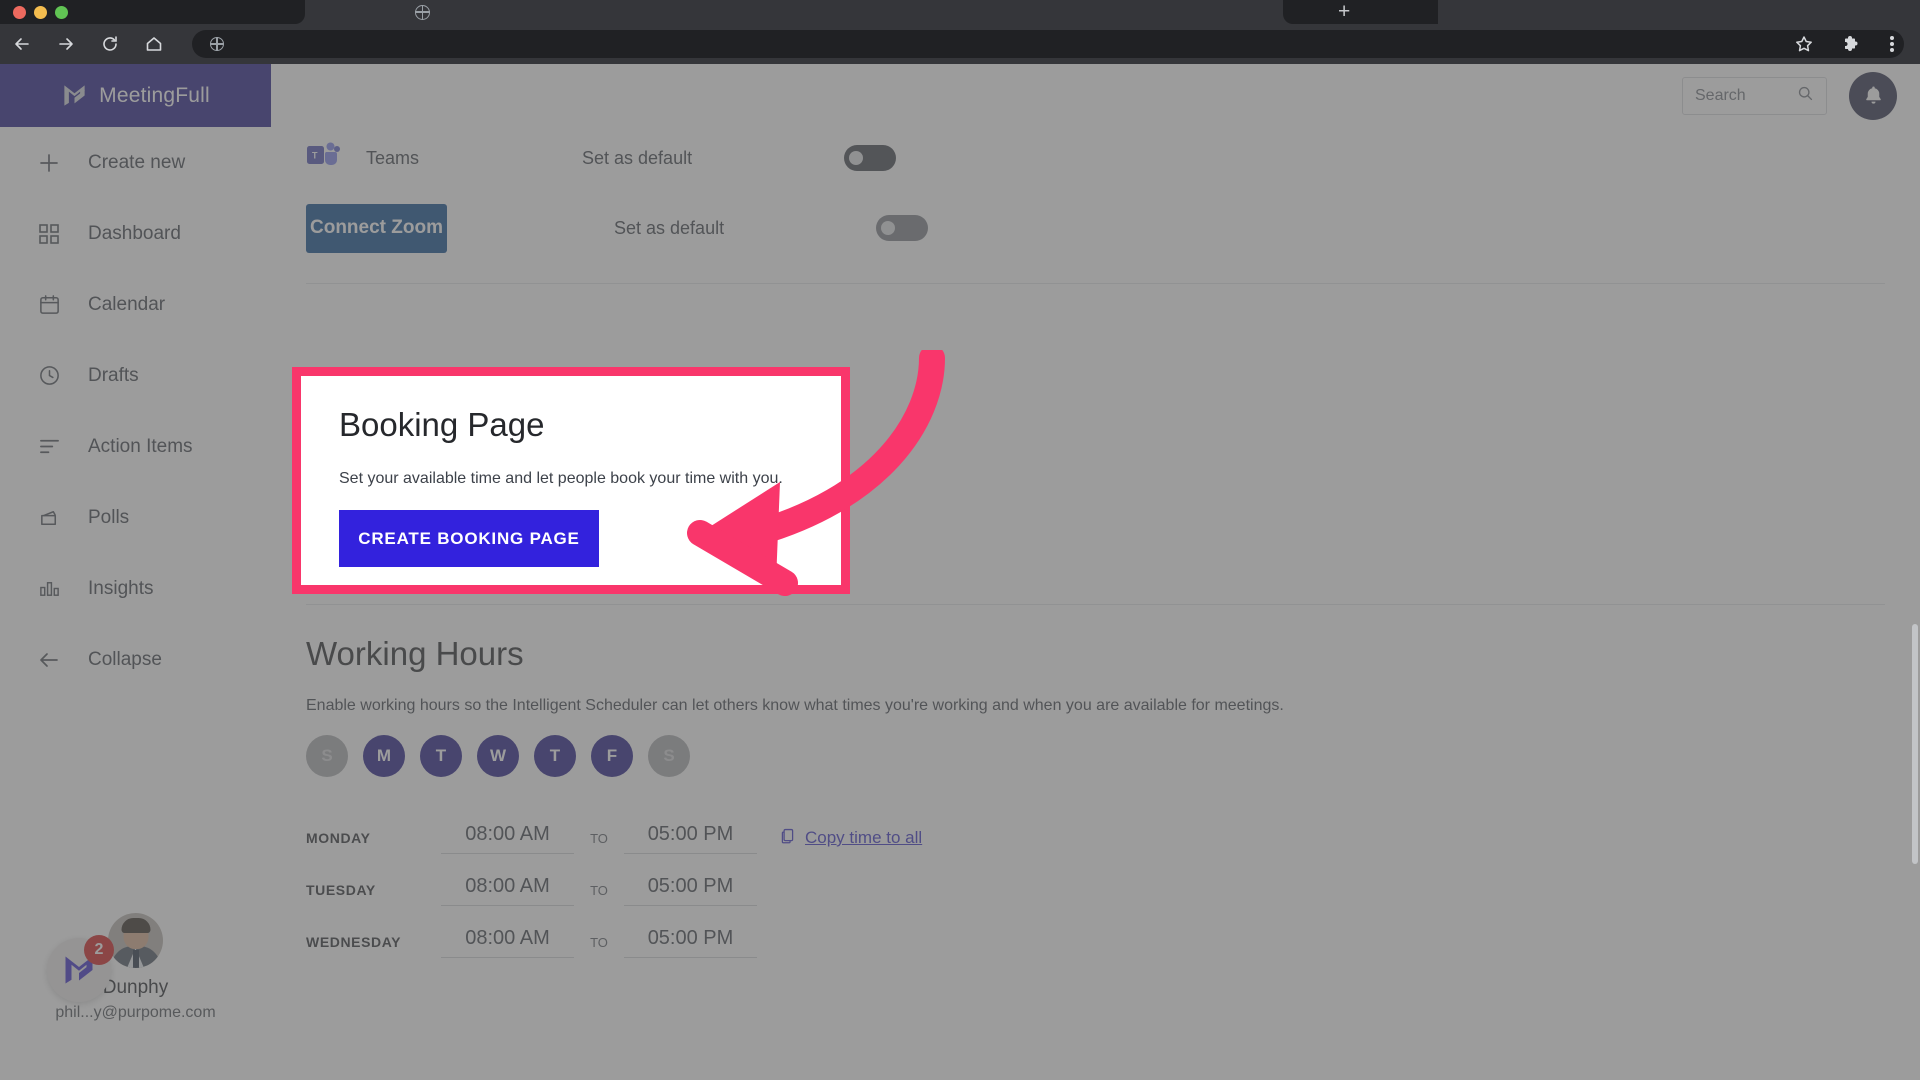 The height and width of the screenshot is (1080, 1920). What do you see at coordinates (152, 12) in the screenshot?
I see `window-controls` at bounding box center [152, 12].